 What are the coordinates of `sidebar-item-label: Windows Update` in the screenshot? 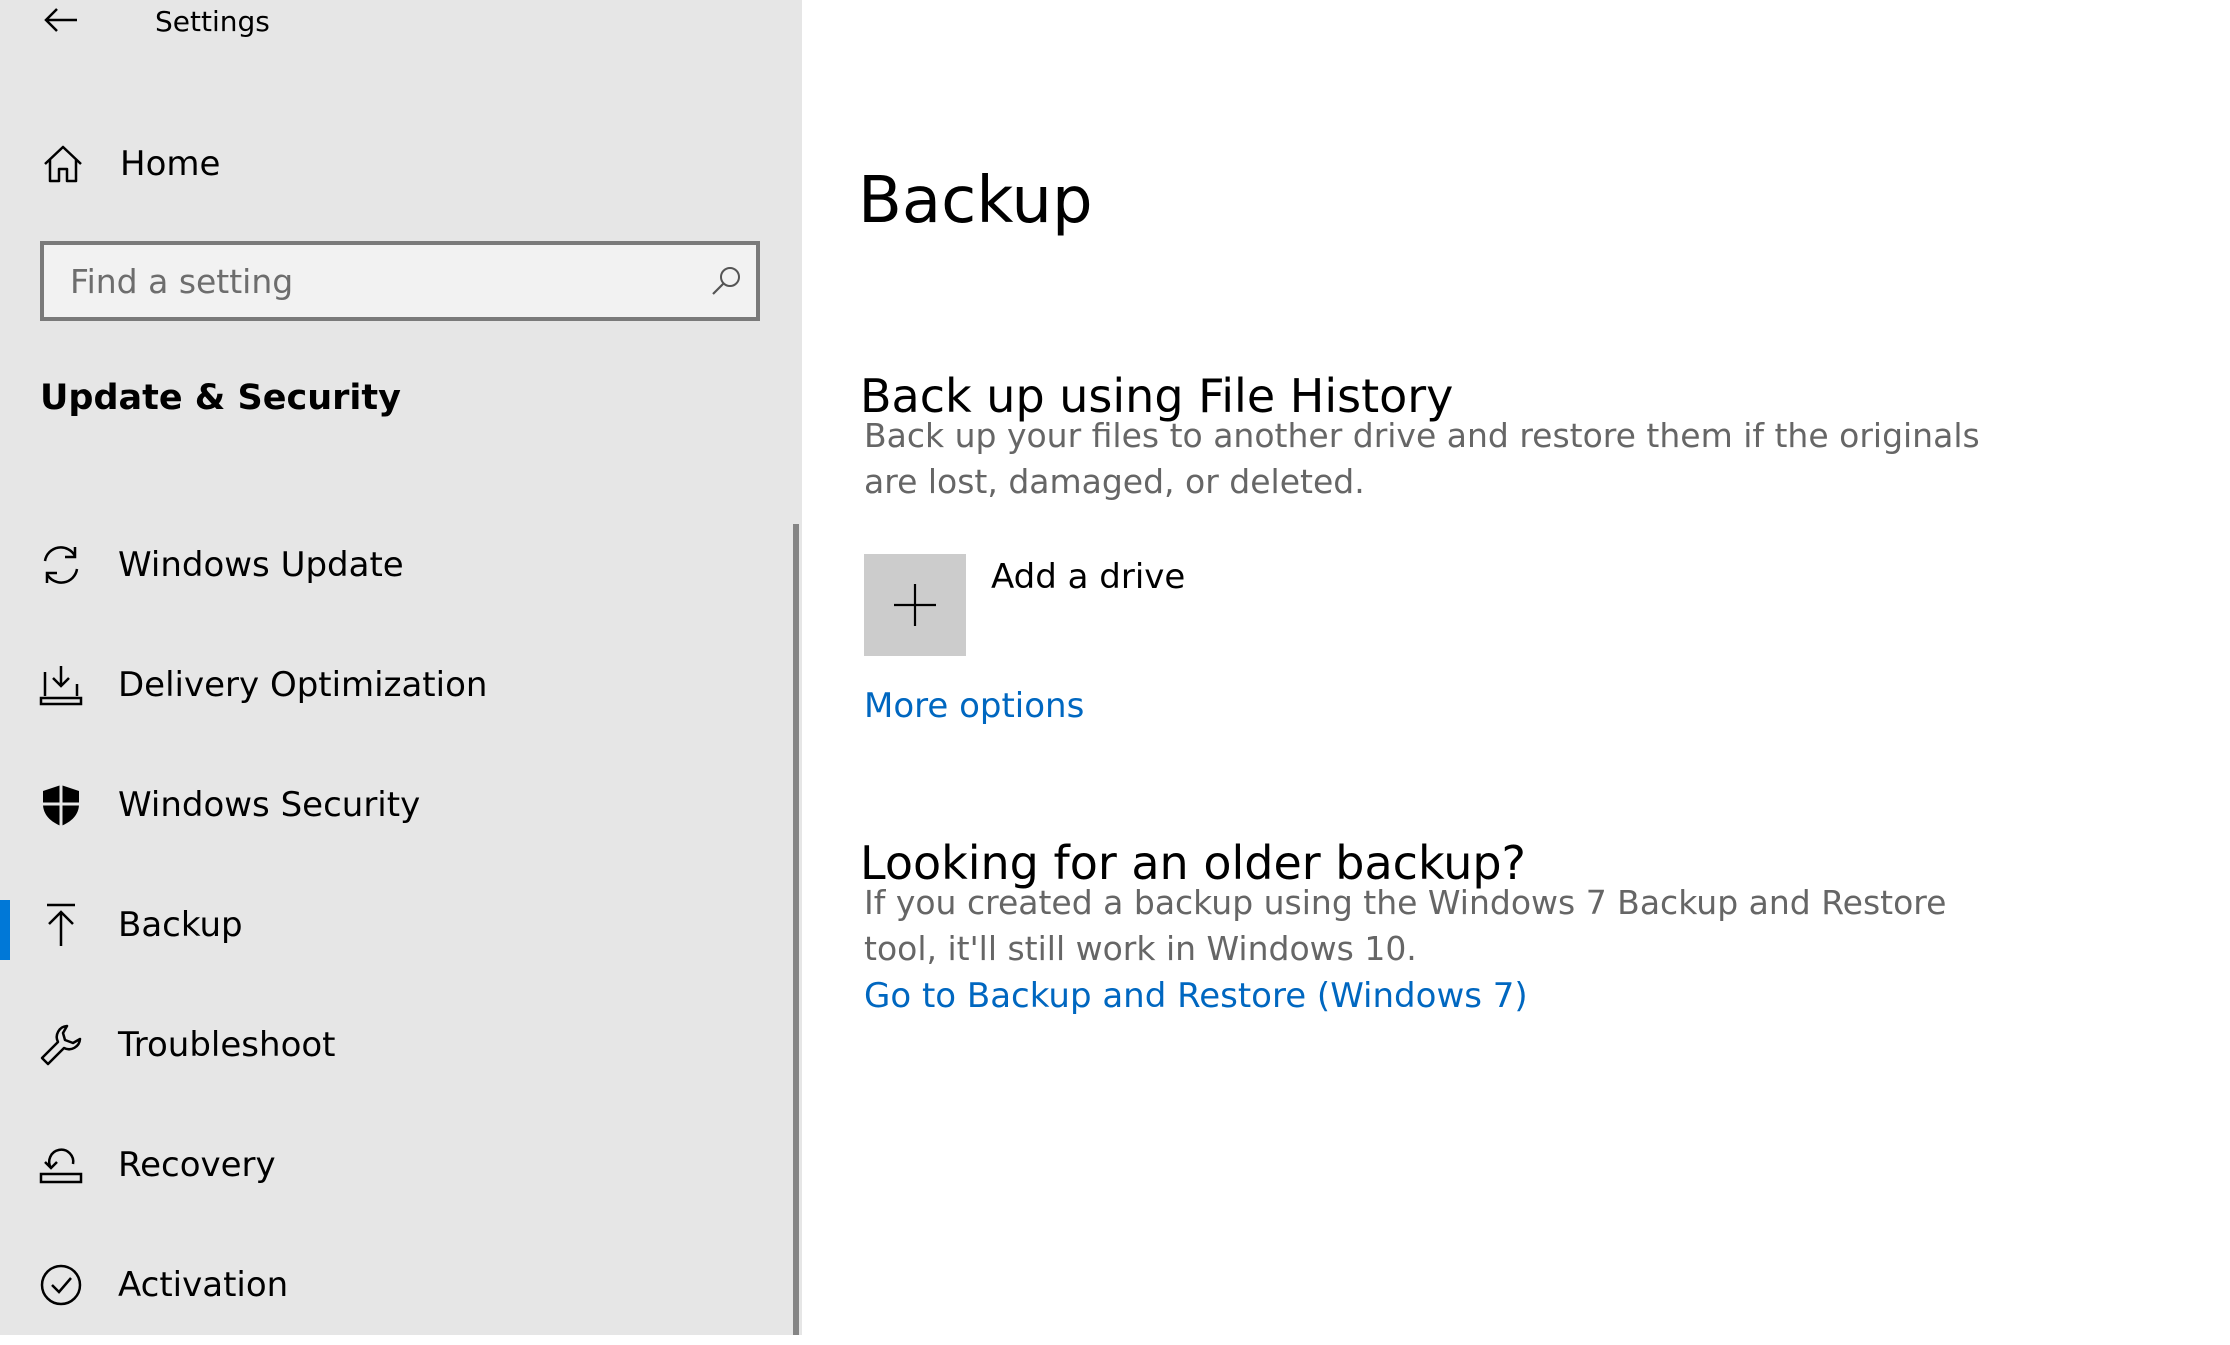 It's located at (261, 565).